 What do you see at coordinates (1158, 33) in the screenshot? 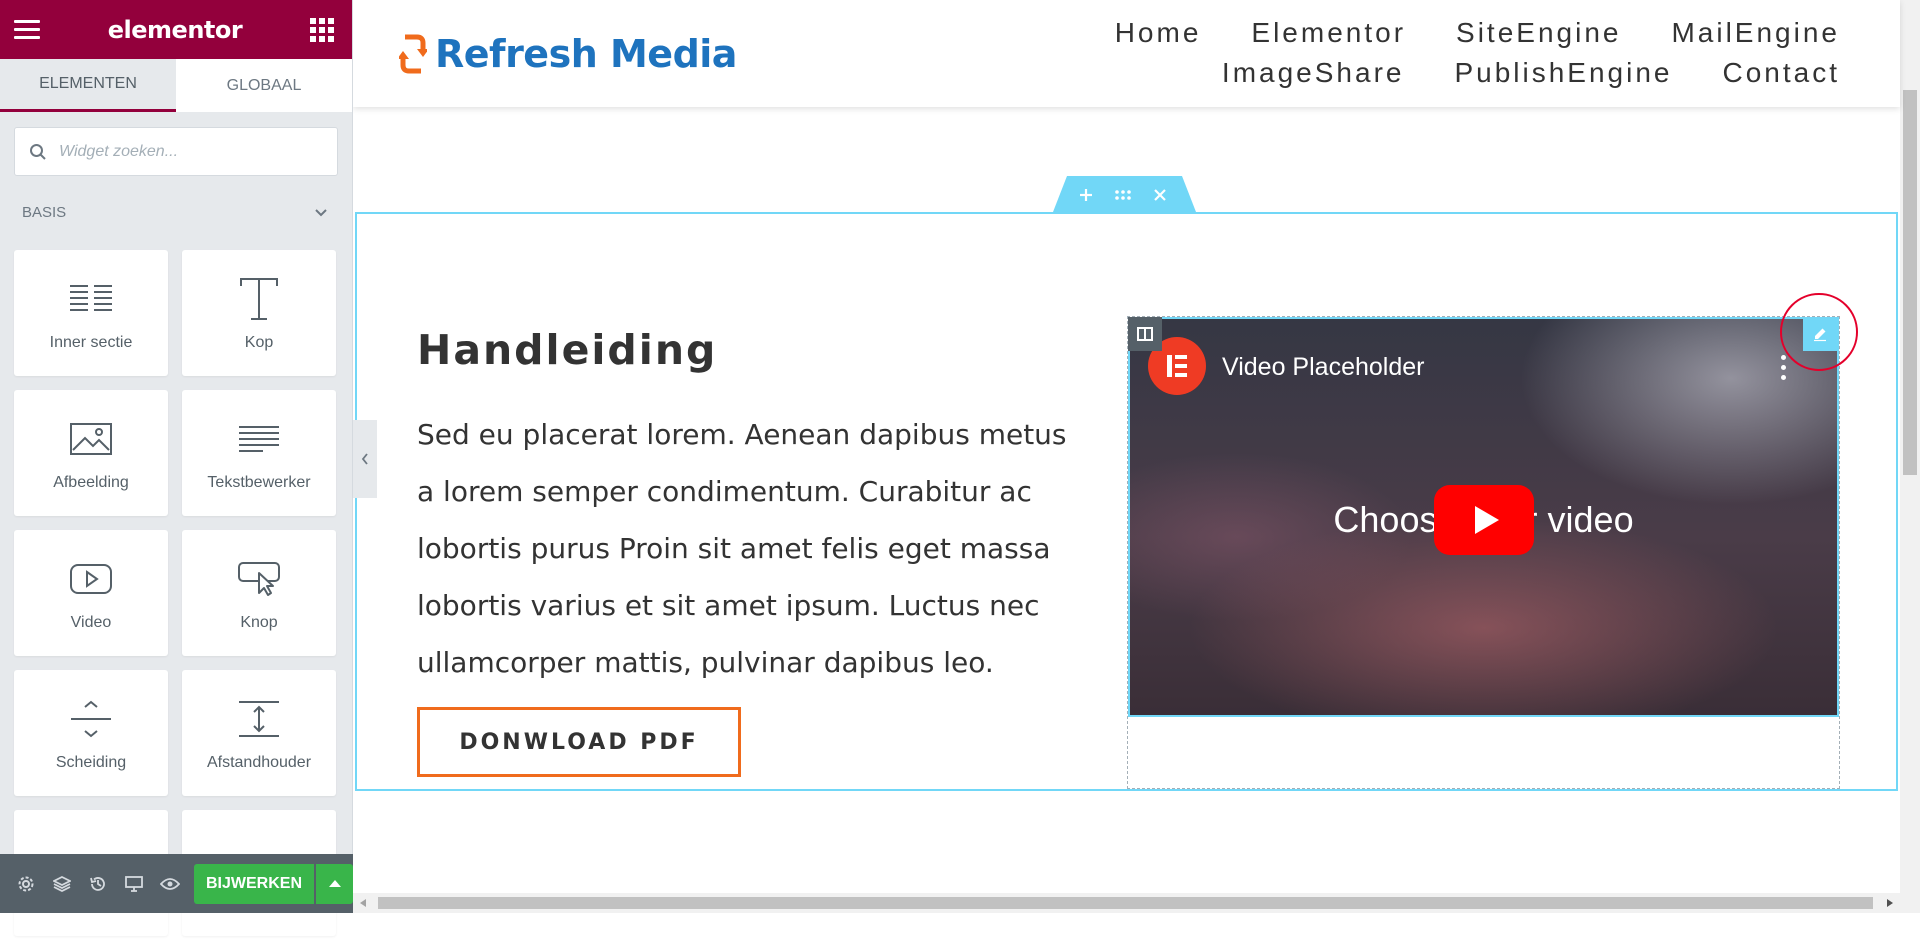
I see `nav-home: Home` at bounding box center [1158, 33].